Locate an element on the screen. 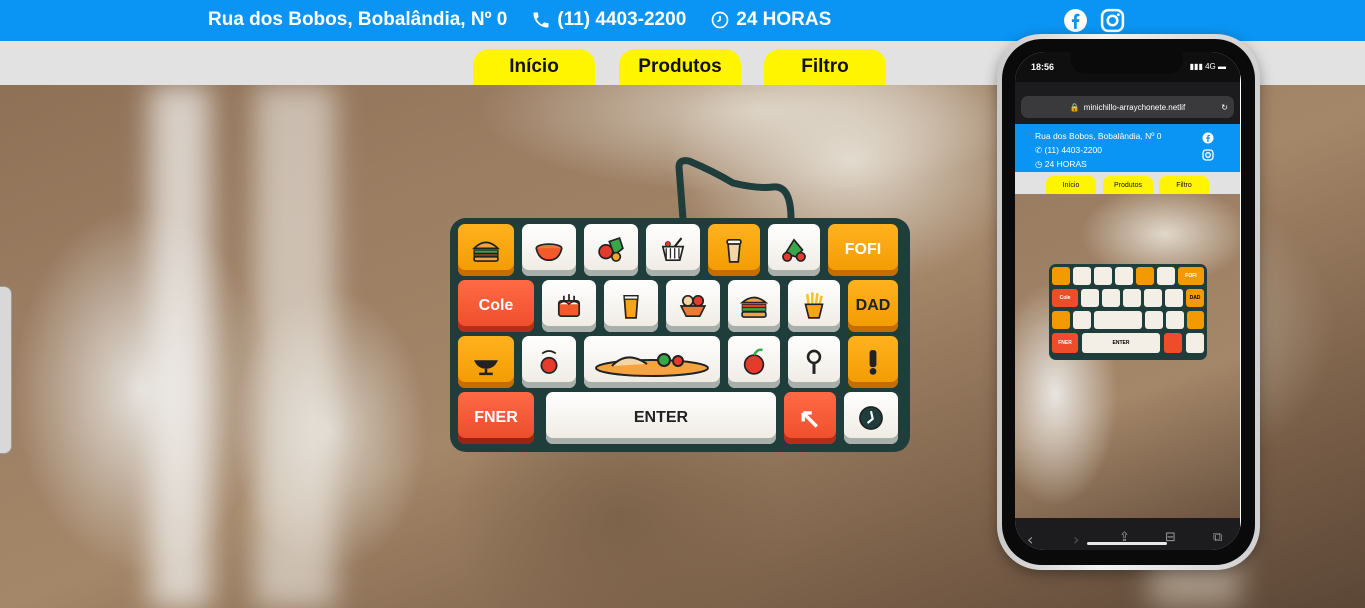 Image resolution: width=1365 pixels, height=608 pixels. hours: 24 HORAS is located at coordinates (770, 20).